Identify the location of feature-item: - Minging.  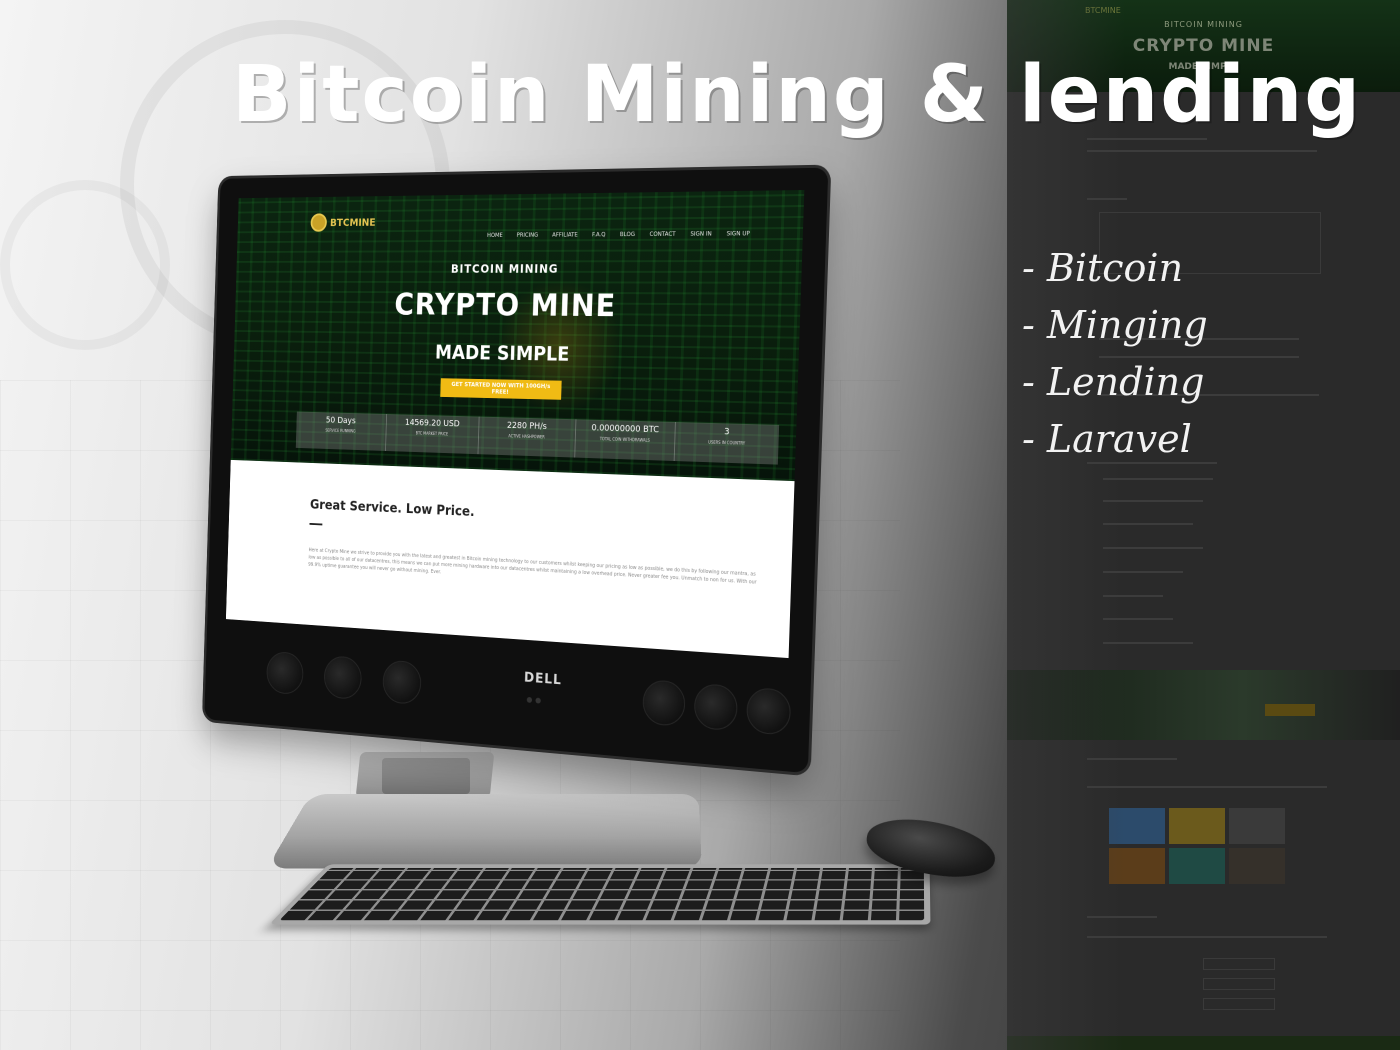
(1115, 325).